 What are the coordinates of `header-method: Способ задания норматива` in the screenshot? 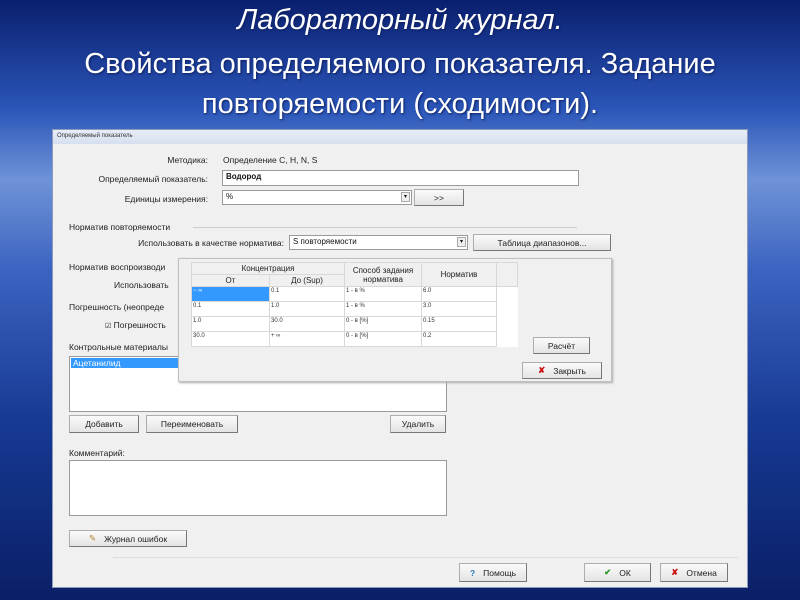 It's located at (383, 274).